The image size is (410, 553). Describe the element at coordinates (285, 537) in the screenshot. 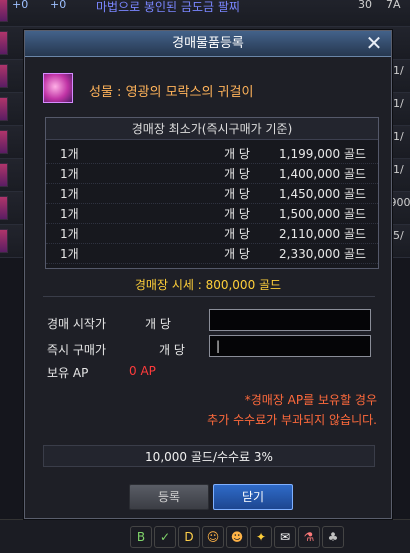

I see `toolbar-icon: ✉` at that location.